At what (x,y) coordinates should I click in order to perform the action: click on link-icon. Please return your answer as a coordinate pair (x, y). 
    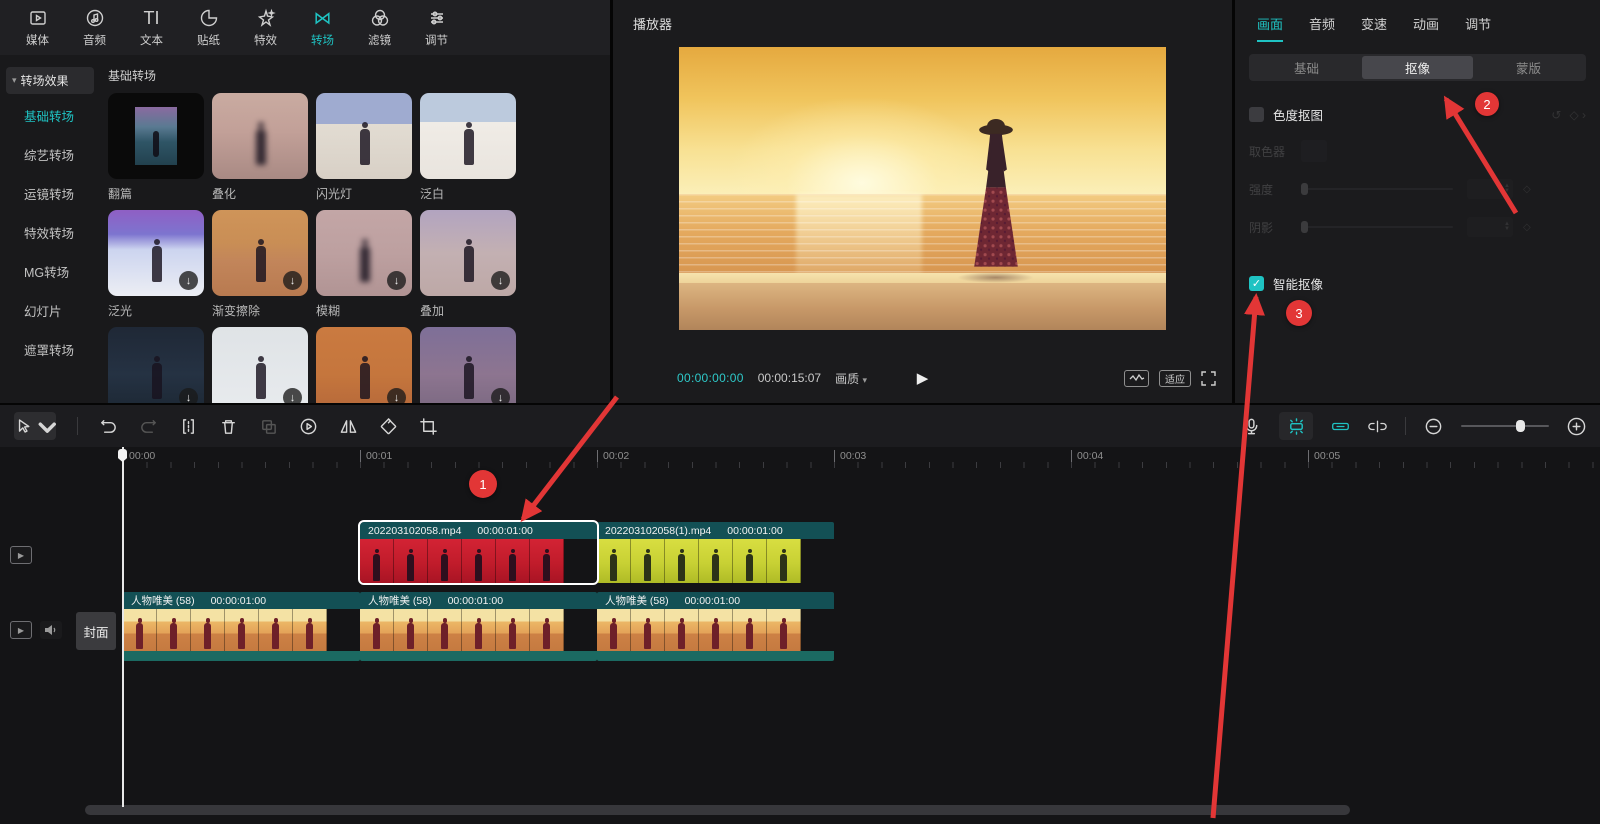
    Looking at the image, I should click on (1340, 426).